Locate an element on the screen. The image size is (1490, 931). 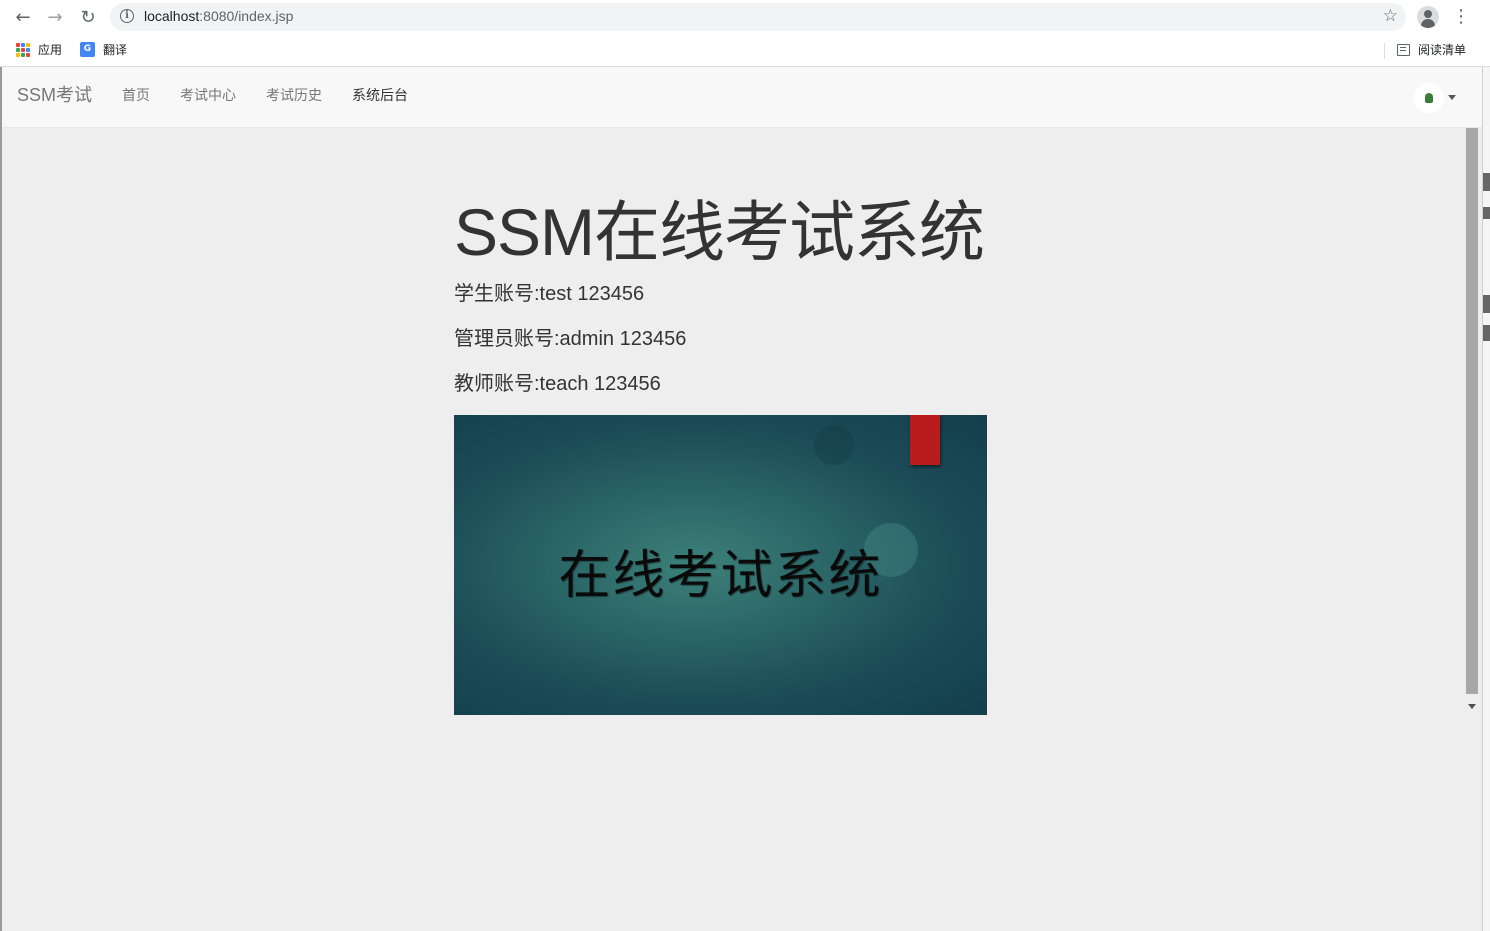
nav-link-admin: 系统后台 is located at coordinates (380, 95).